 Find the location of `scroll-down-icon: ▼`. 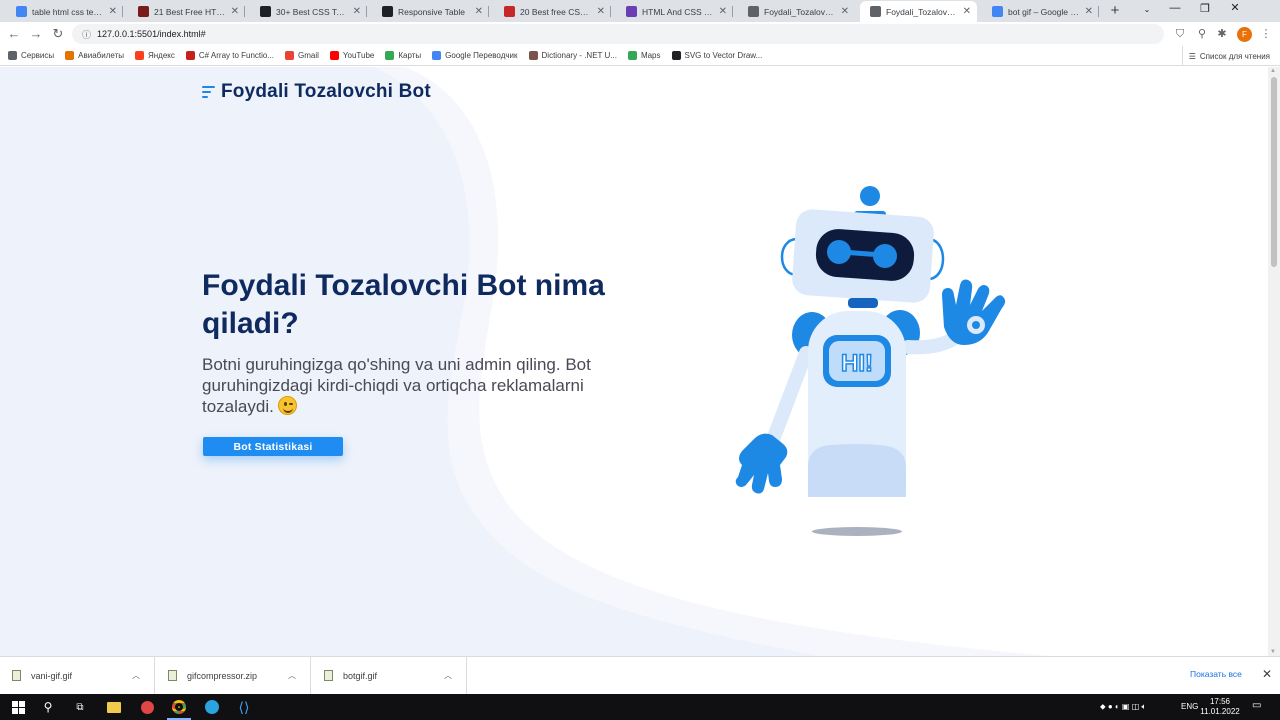

scroll-down-icon: ▼ is located at coordinates (1273, 652).